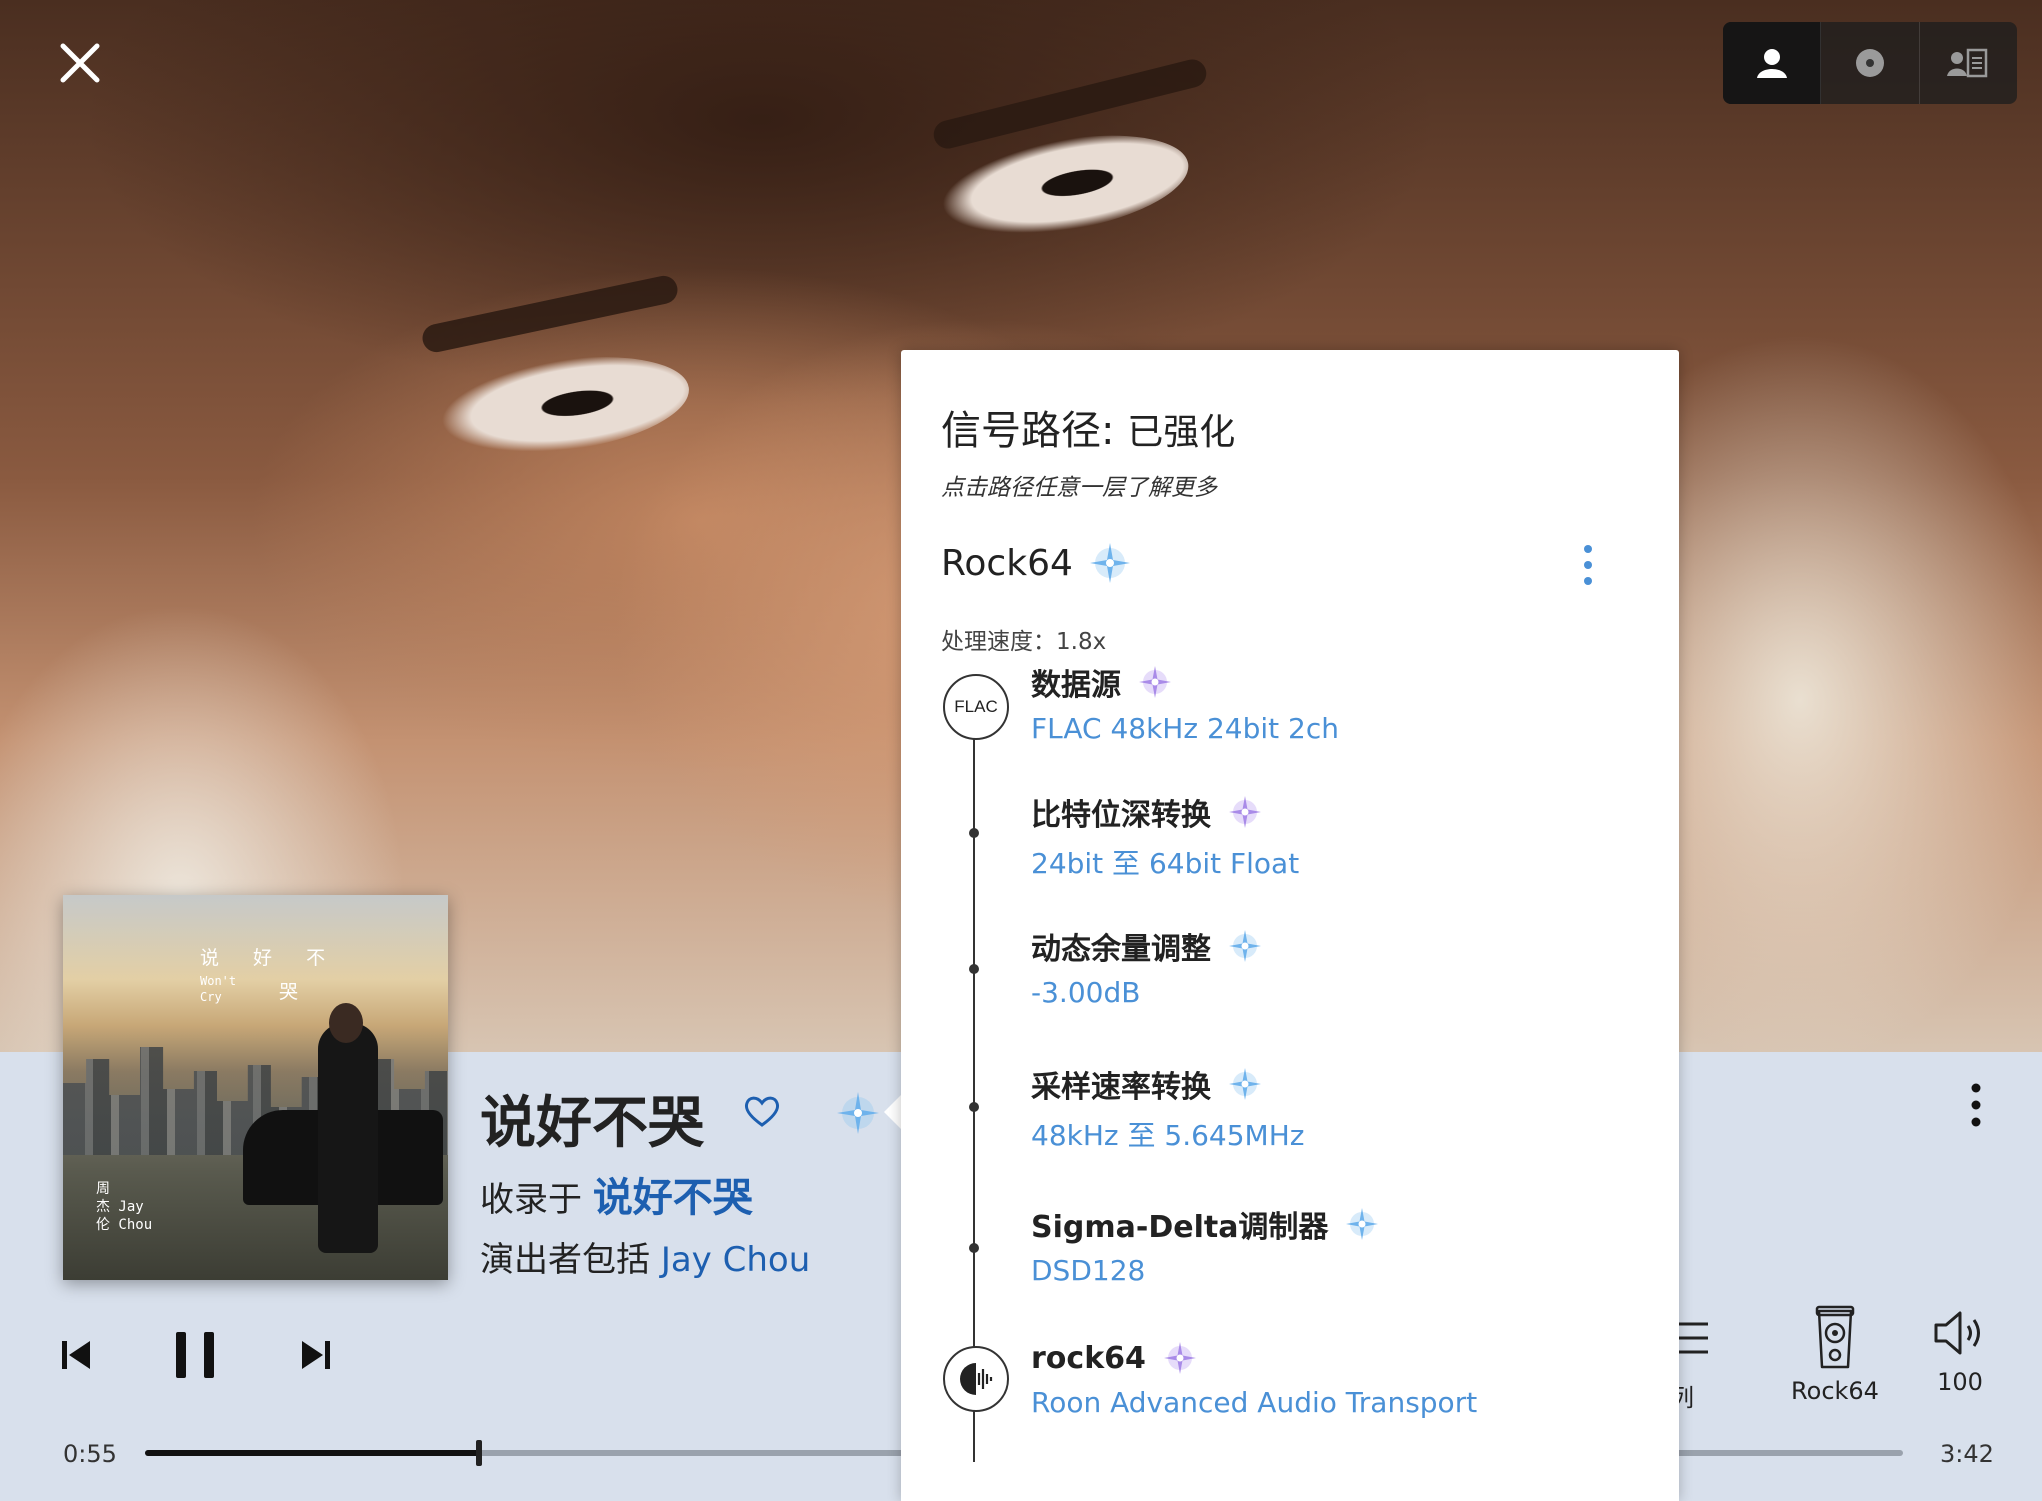 The height and width of the screenshot is (1501, 2042). What do you see at coordinates (1088, 1358) in the screenshot?
I see `signal-path-step-label: rock64` at bounding box center [1088, 1358].